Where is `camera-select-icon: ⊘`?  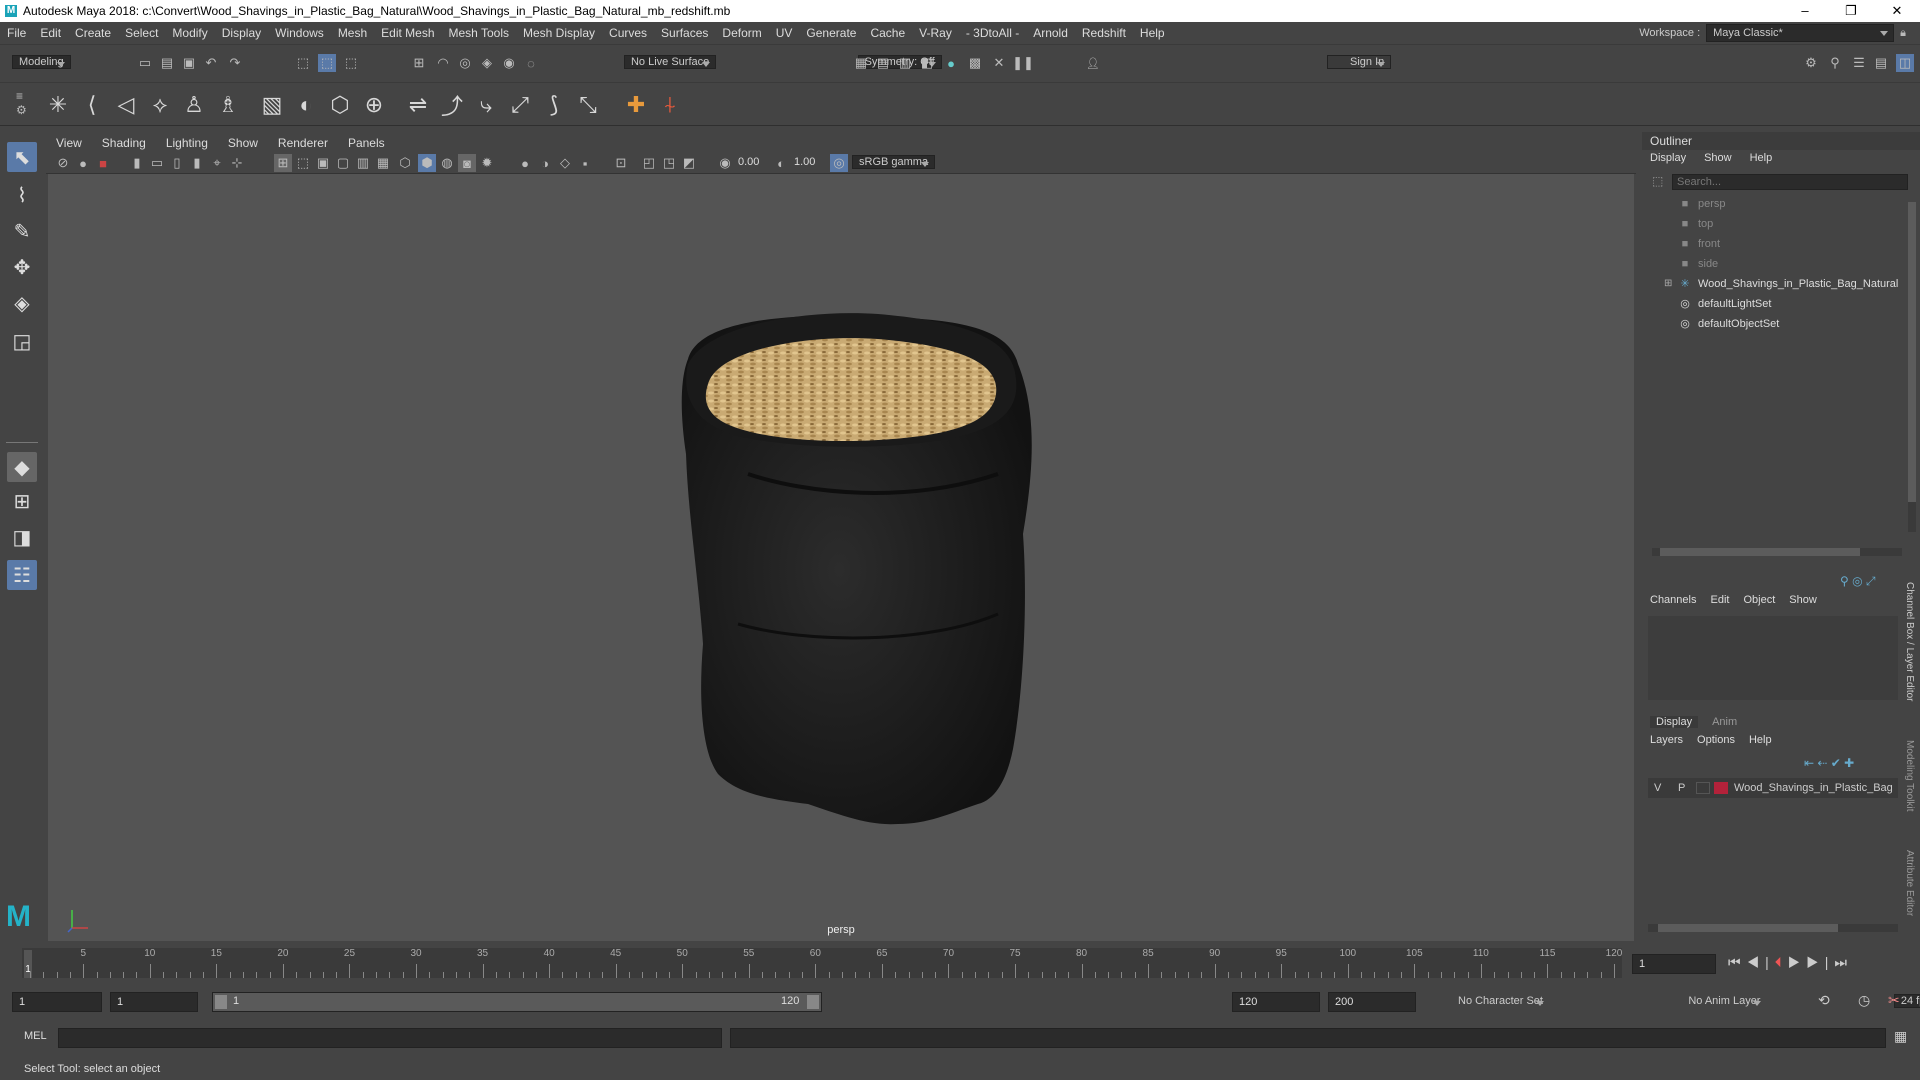 camera-select-icon: ⊘ is located at coordinates (63, 163).